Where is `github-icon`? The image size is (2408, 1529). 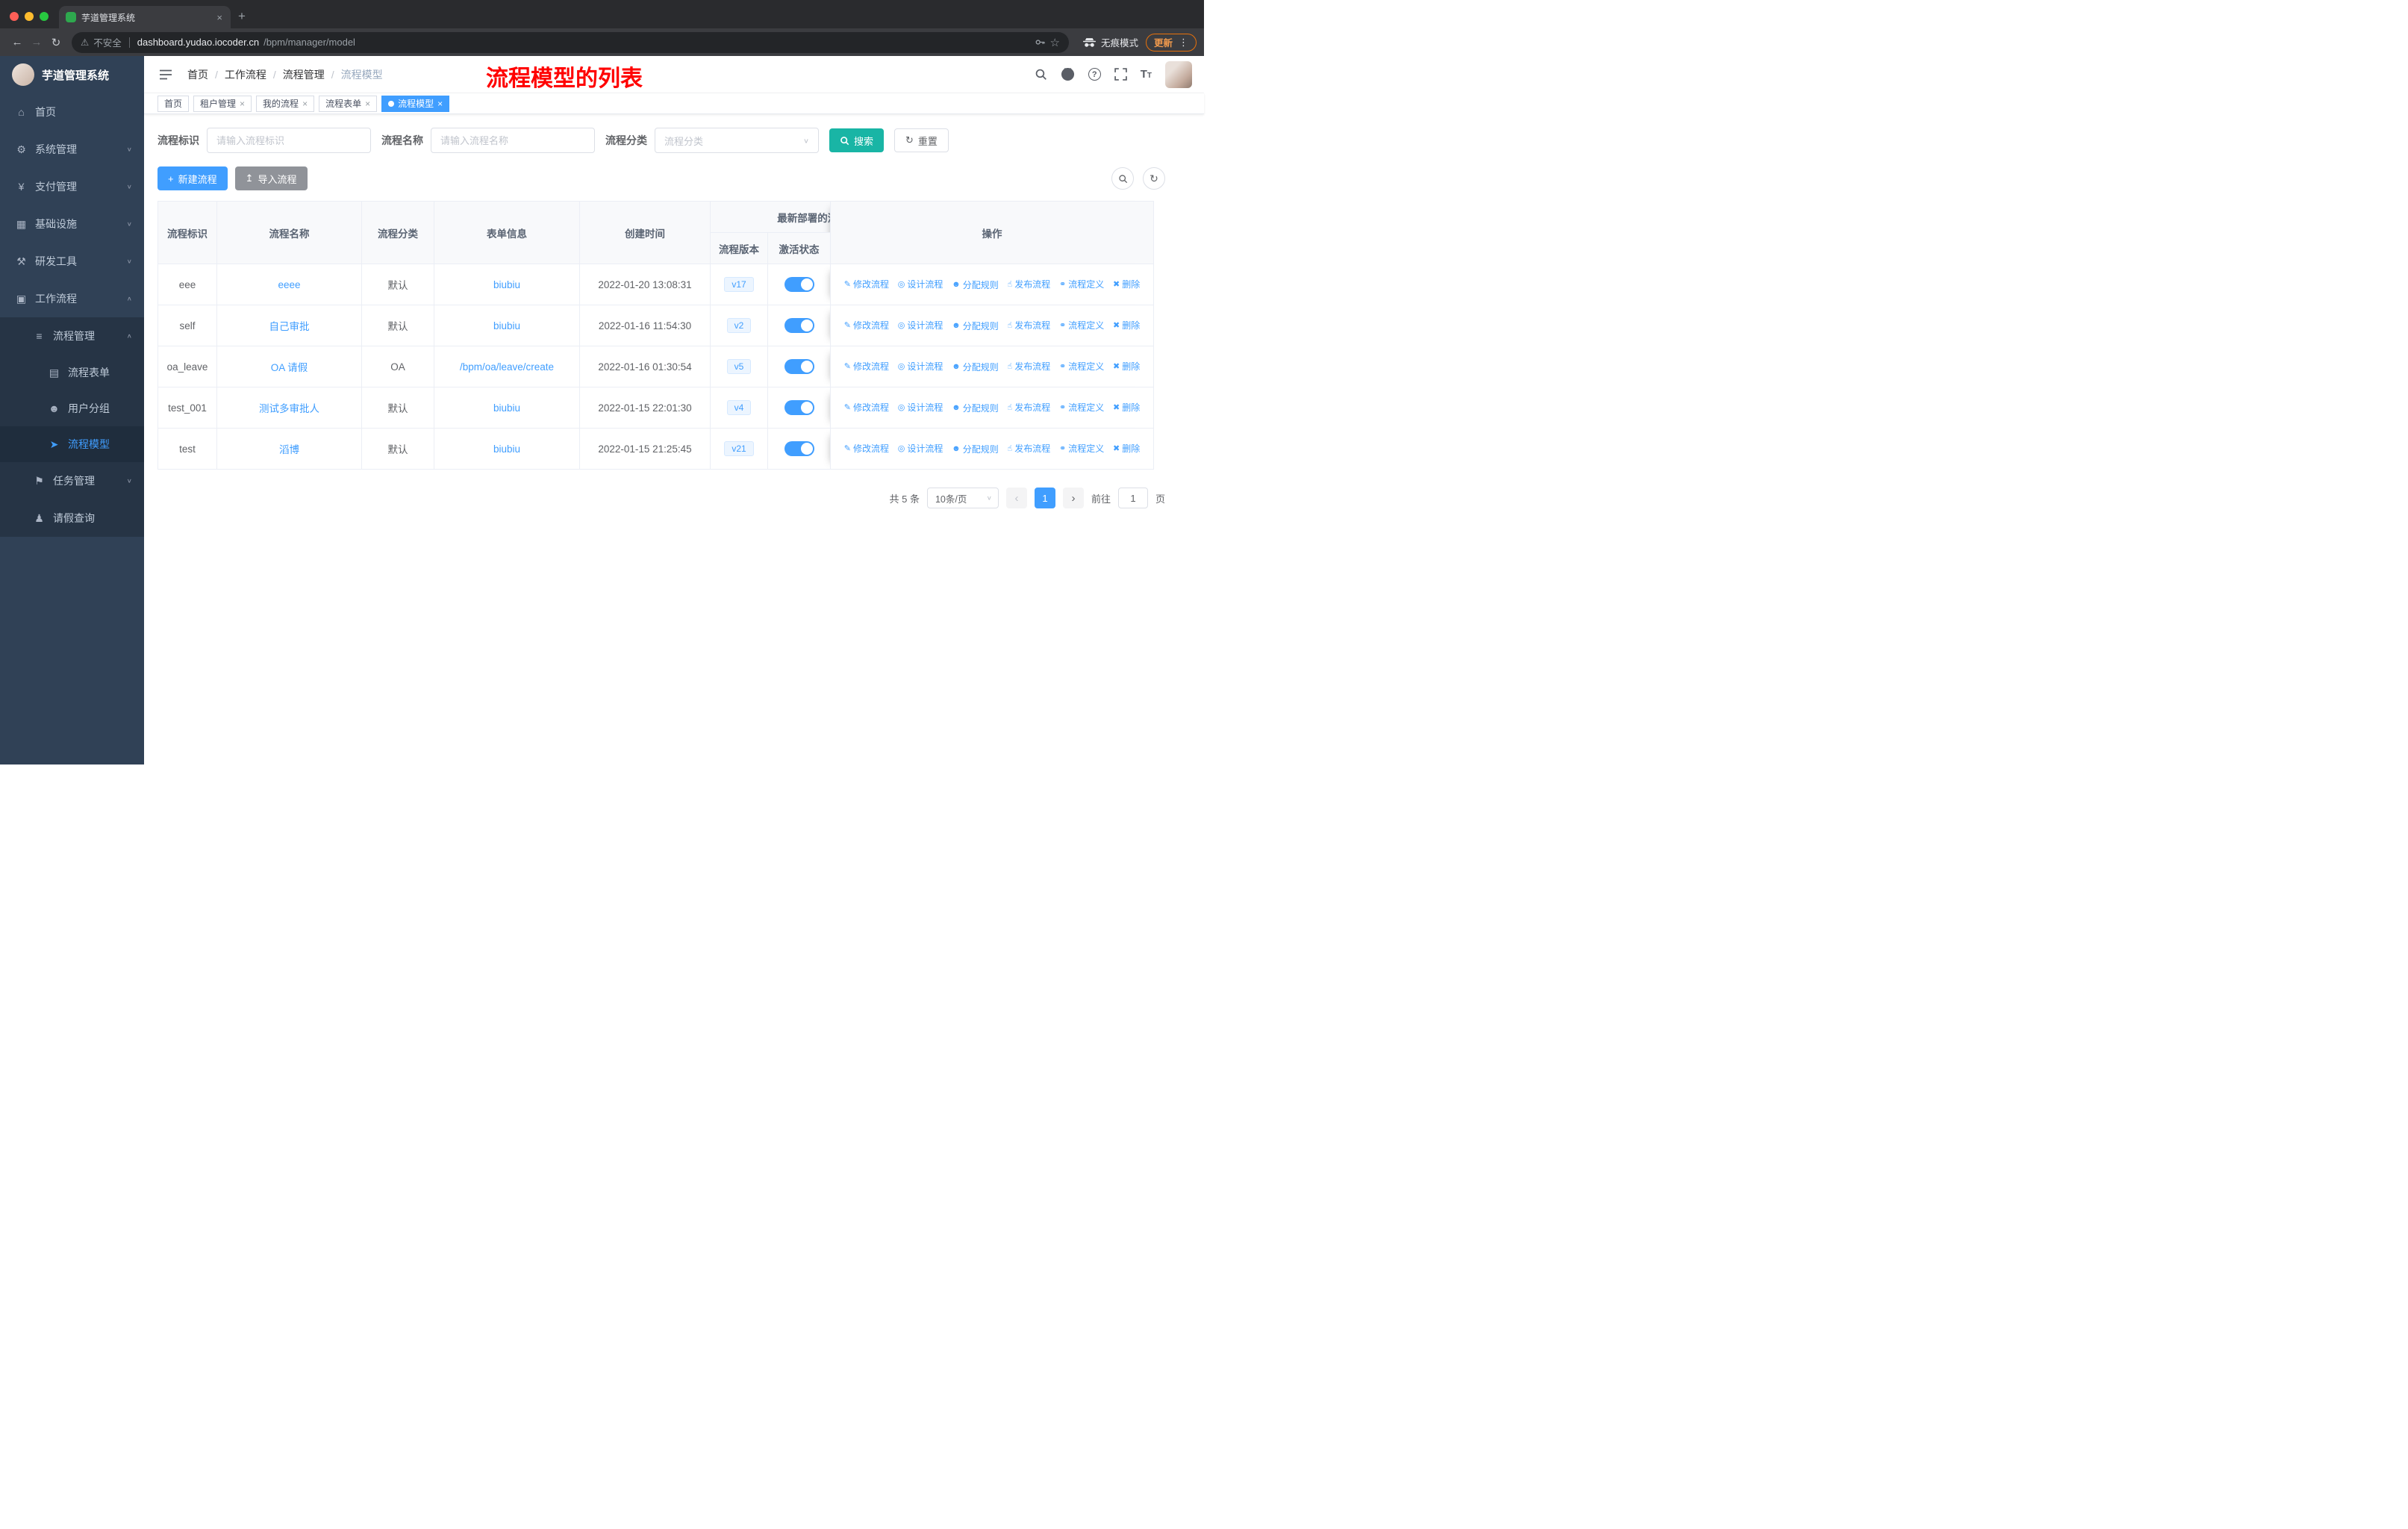
github-icon is located at coordinates (1068, 74).